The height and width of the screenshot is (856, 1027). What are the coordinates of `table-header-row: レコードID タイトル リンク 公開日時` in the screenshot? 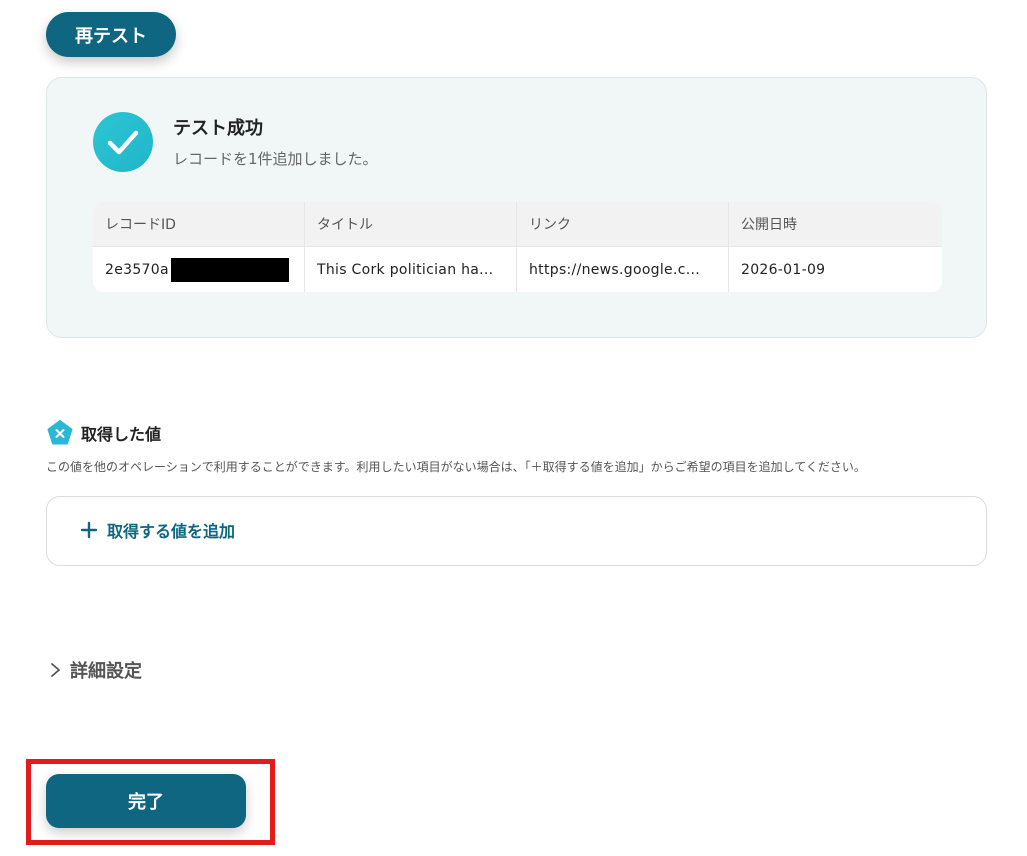 It's located at (517, 224).